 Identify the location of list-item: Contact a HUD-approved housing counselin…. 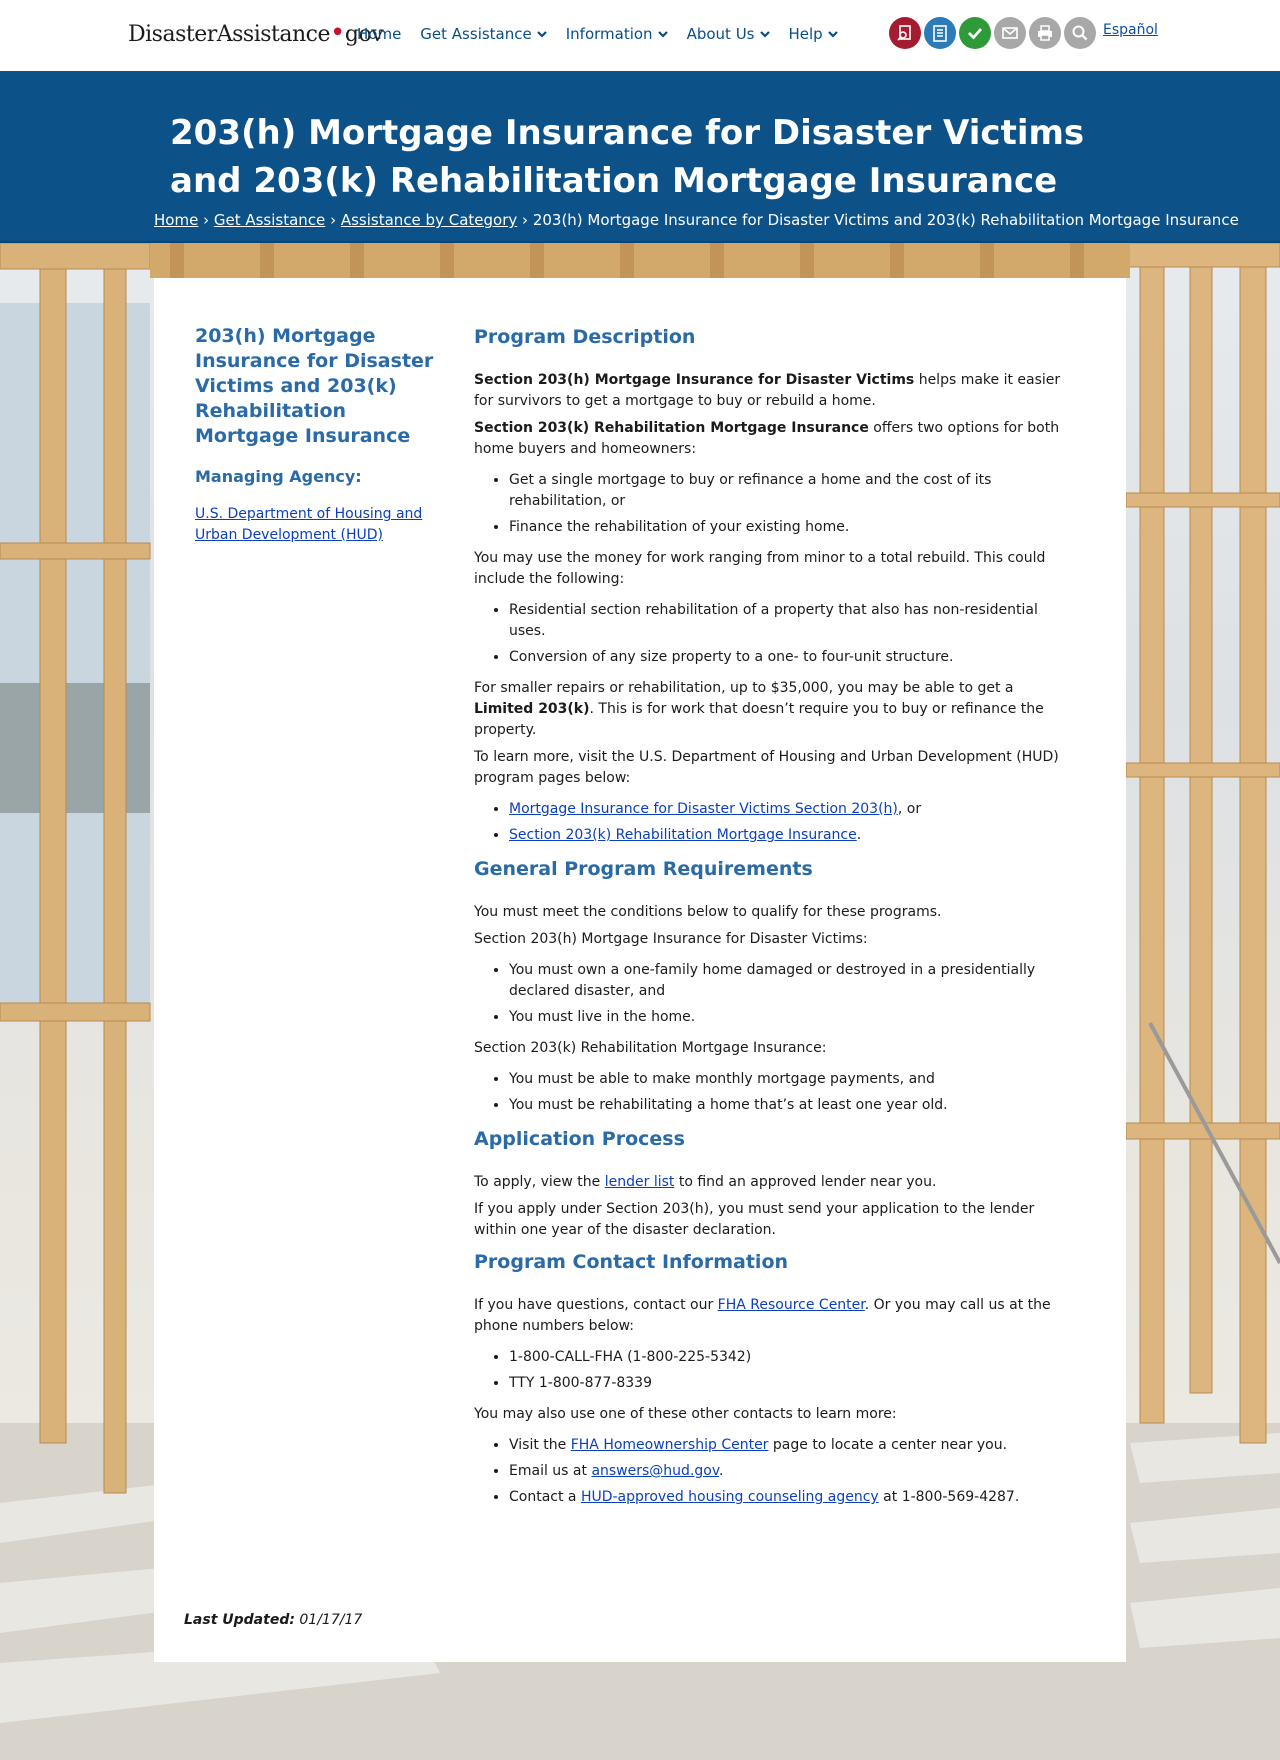
(791, 1497).